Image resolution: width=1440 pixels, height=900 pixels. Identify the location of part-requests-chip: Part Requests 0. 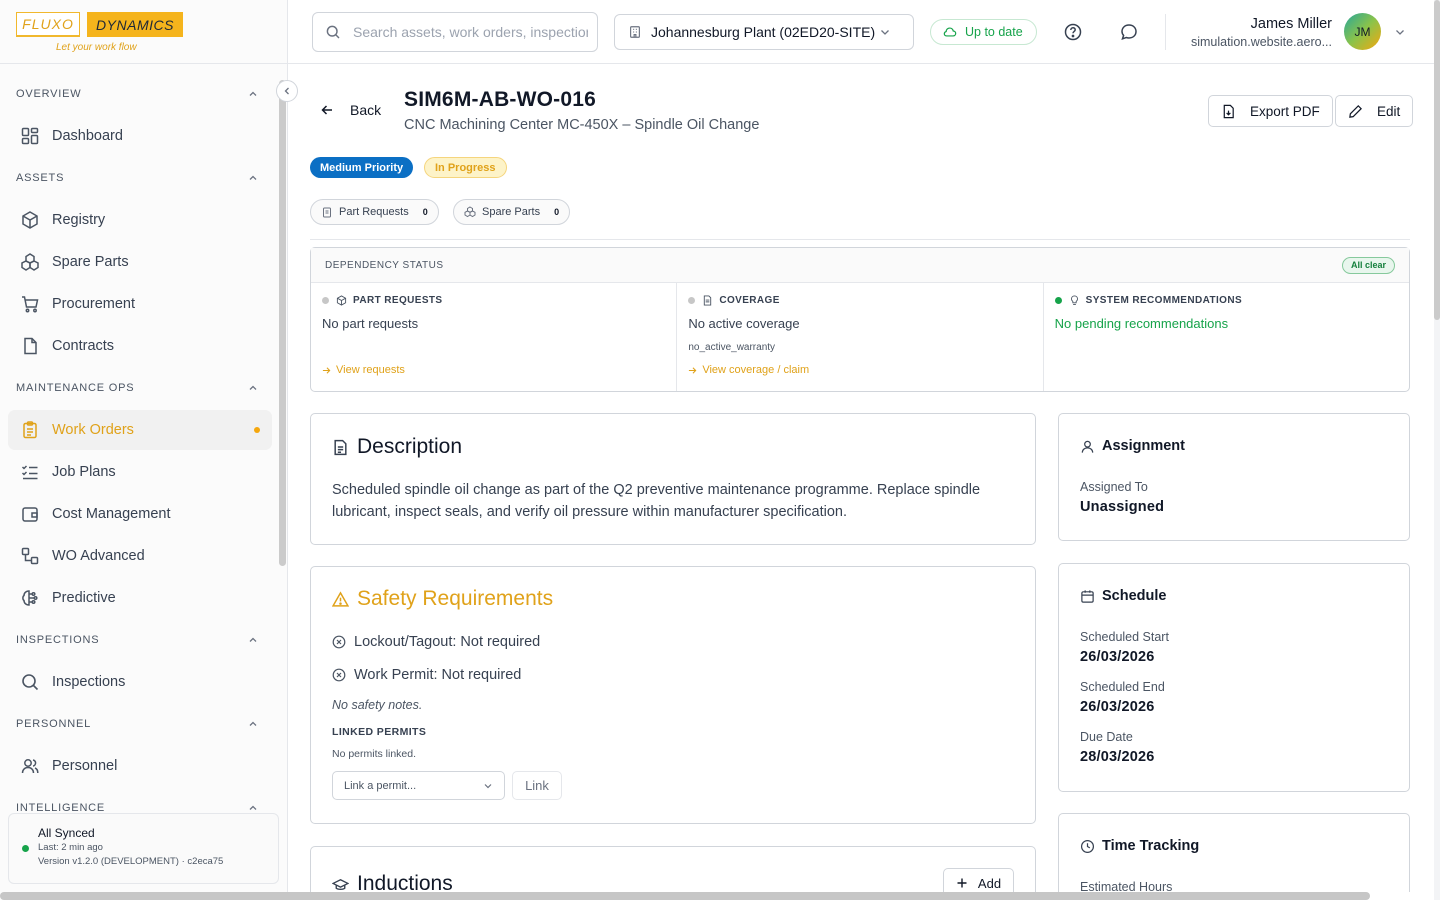
(374, 212).